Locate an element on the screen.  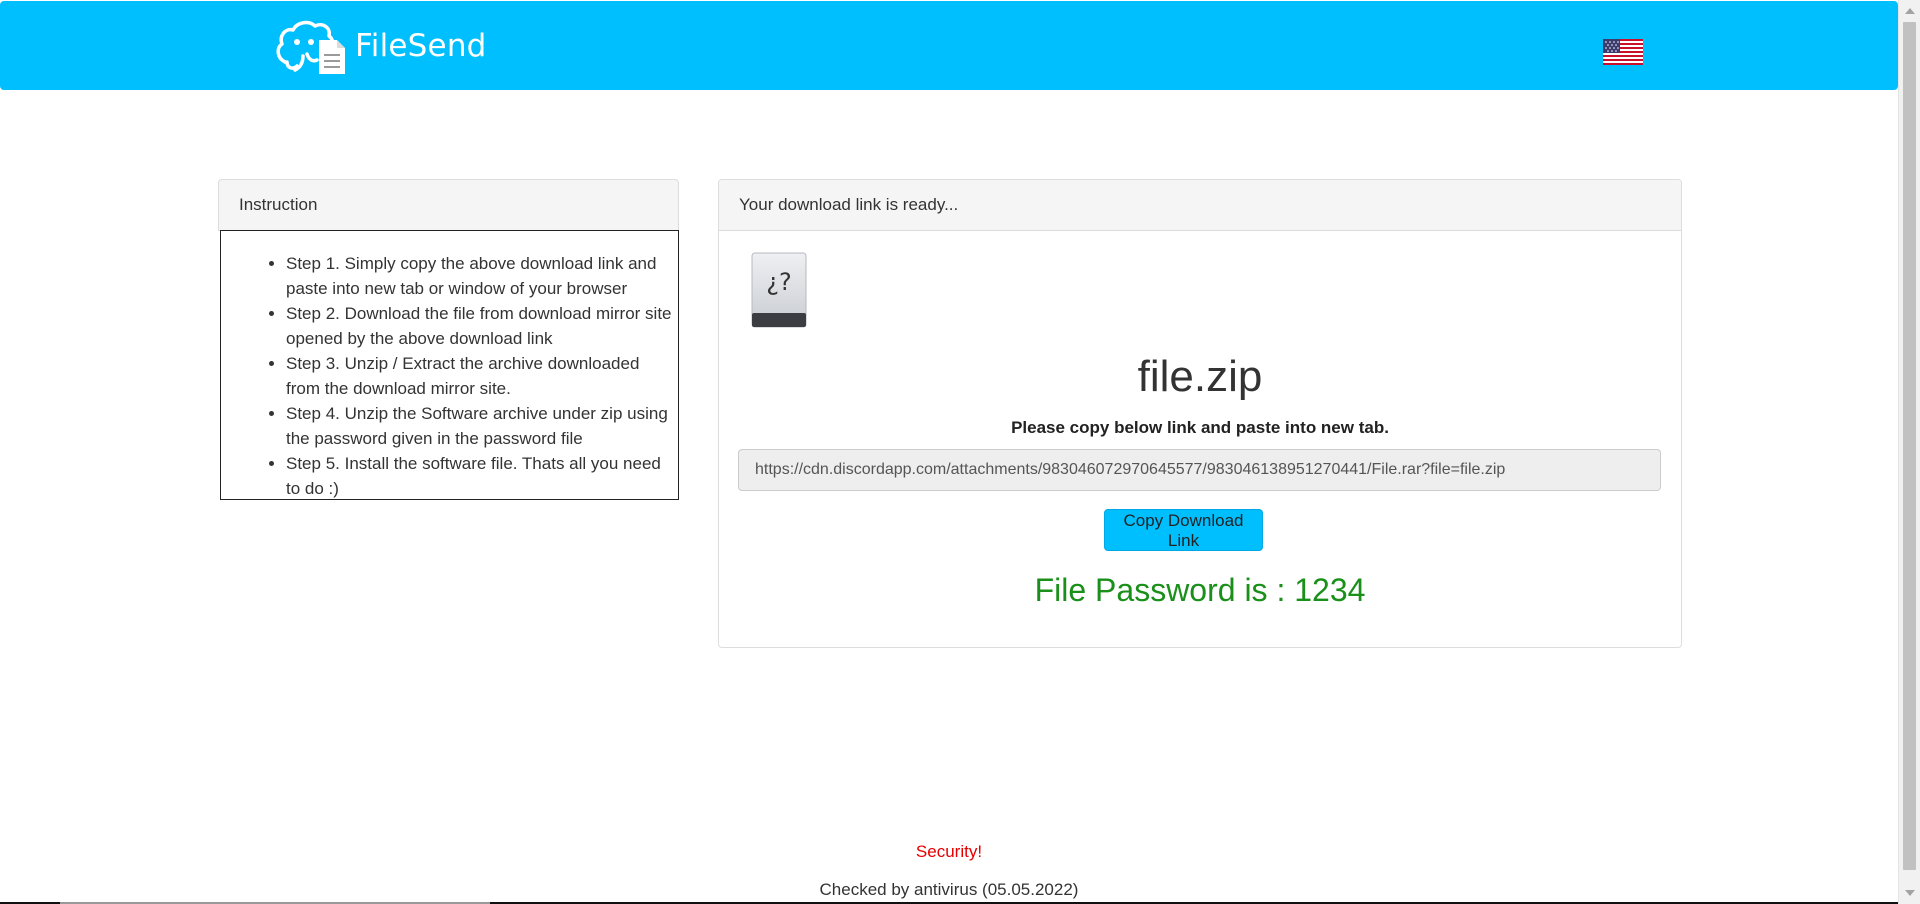
vertical-scrollbar is located at coordinates (1909, 452).